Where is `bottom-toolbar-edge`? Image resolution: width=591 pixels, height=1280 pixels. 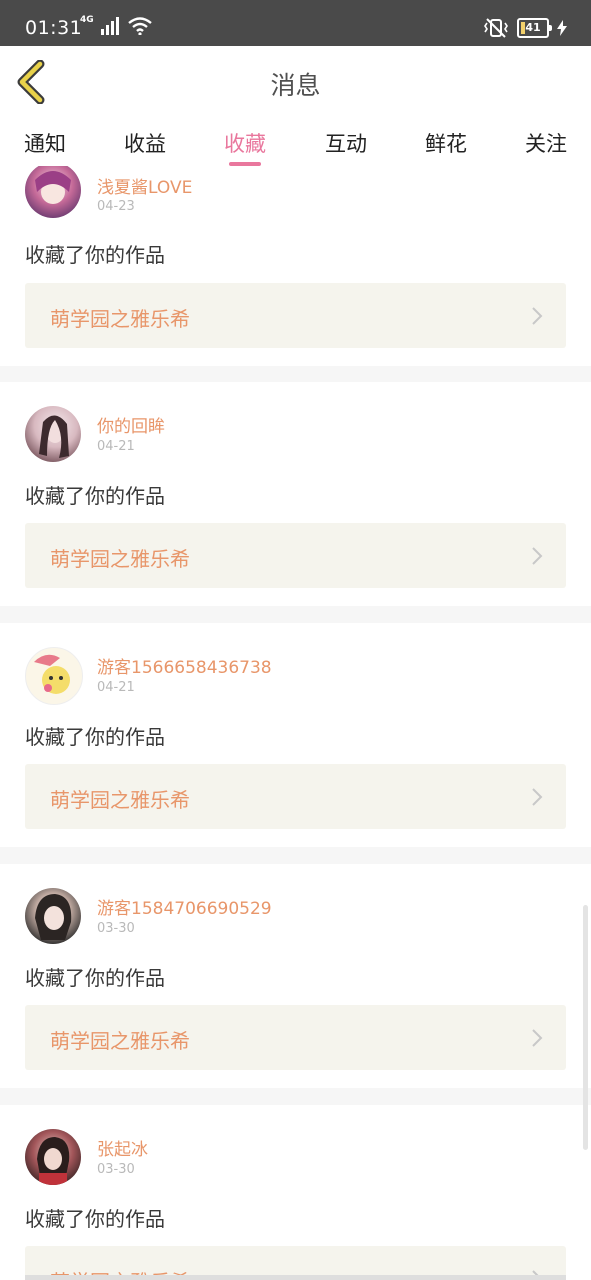
bottom-toolbar-edge is located at coordinates (295, 1277).